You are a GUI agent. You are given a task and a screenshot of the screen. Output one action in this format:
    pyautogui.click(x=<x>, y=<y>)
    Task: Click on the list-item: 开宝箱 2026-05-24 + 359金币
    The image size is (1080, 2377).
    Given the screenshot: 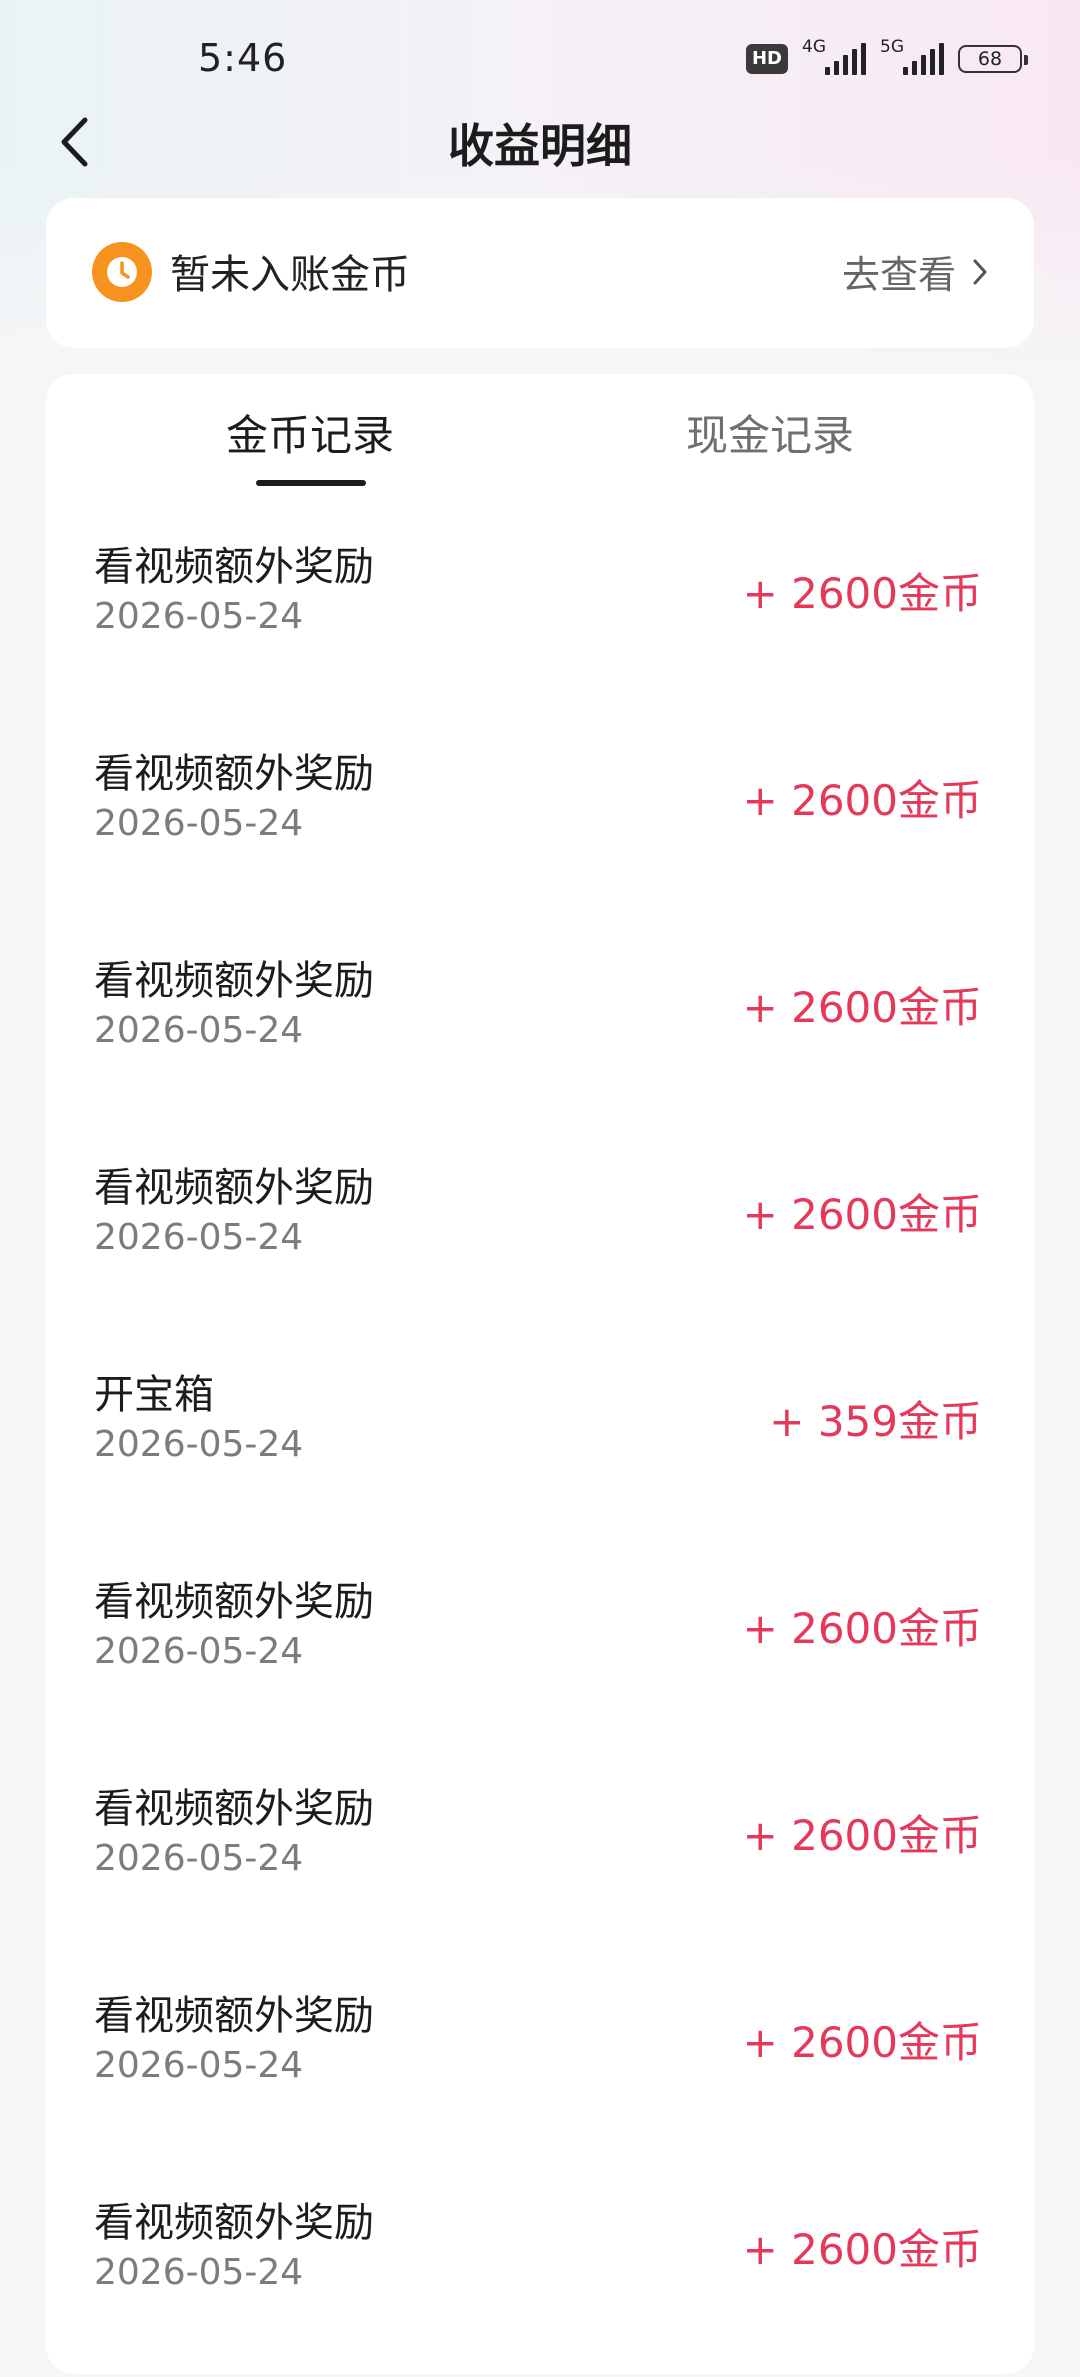 What is the action you would take?
    pyautogui.click(x=540, y=1445)
    